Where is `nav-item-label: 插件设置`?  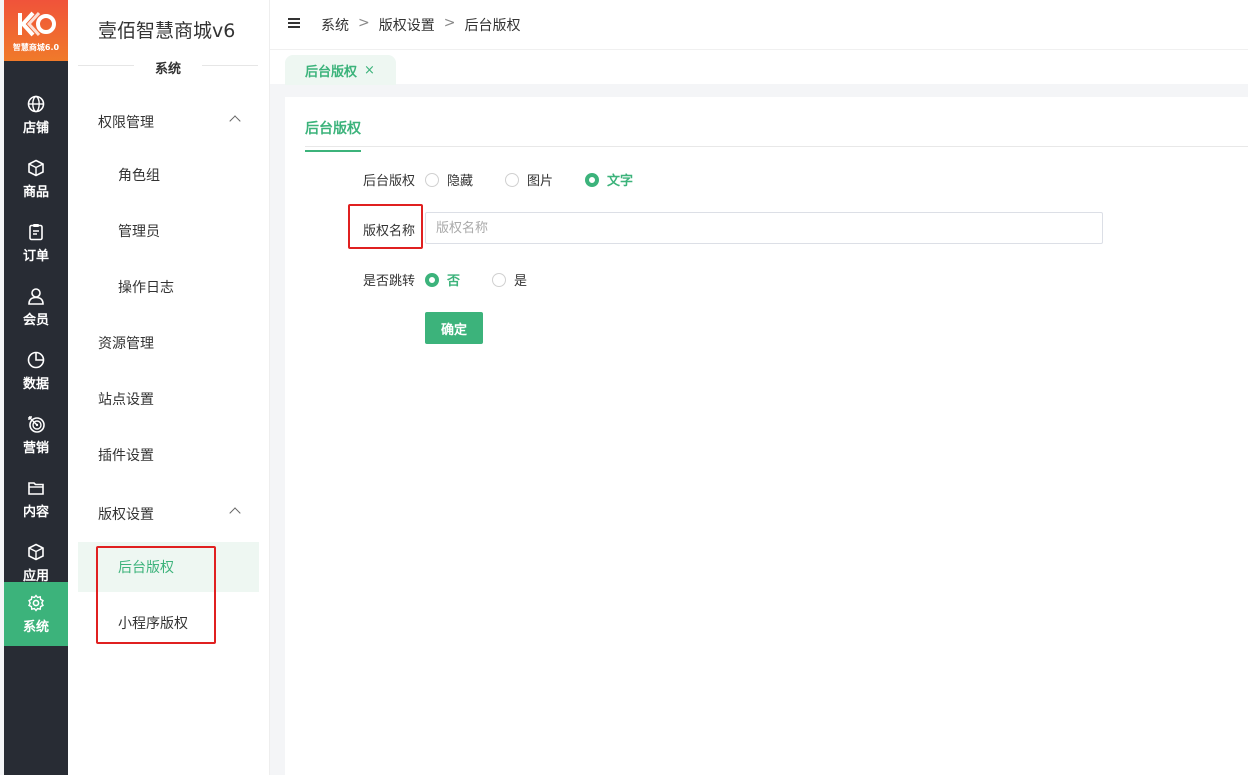 nav-item-label: 插件设置 is located at coordinates (126, 456).